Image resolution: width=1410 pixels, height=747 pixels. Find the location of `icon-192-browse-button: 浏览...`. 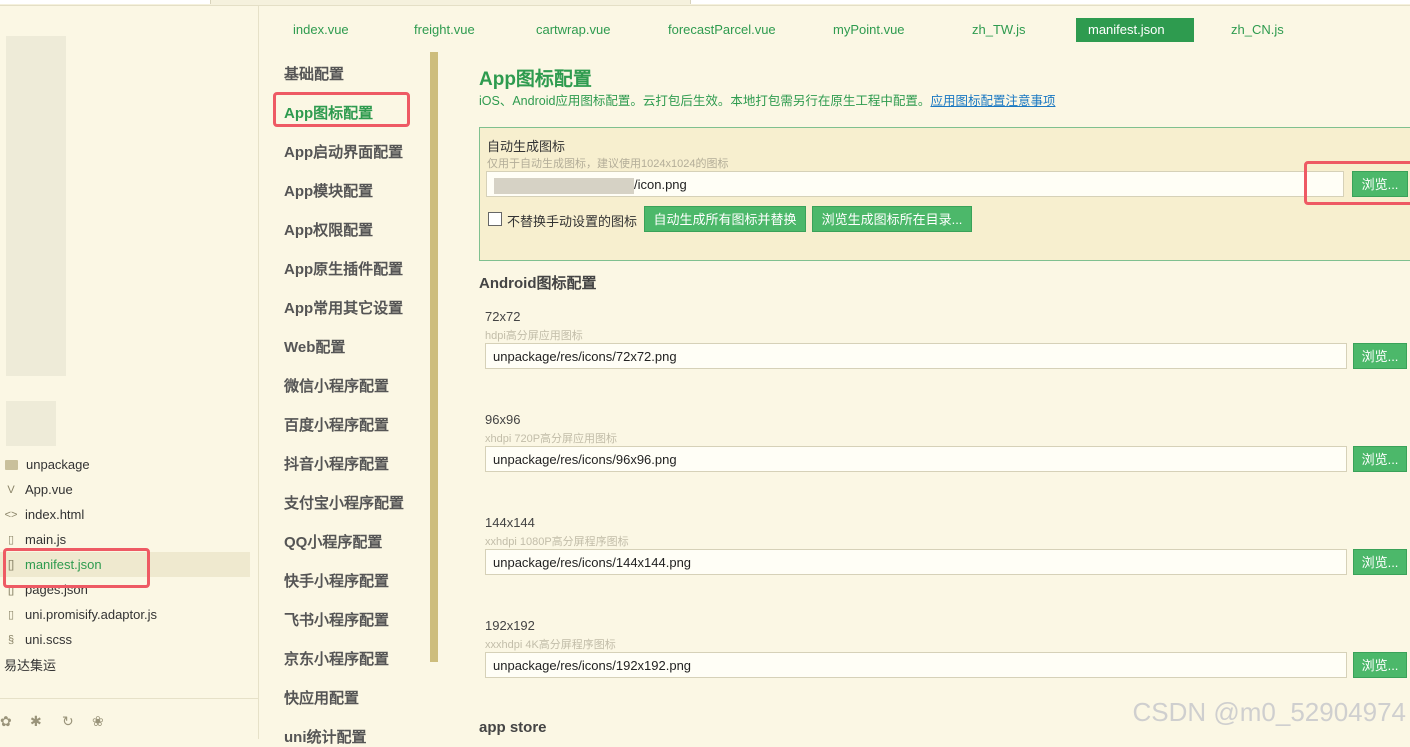

icon-192-browse-button: 浏览... is located at coordinates (1380, 665).